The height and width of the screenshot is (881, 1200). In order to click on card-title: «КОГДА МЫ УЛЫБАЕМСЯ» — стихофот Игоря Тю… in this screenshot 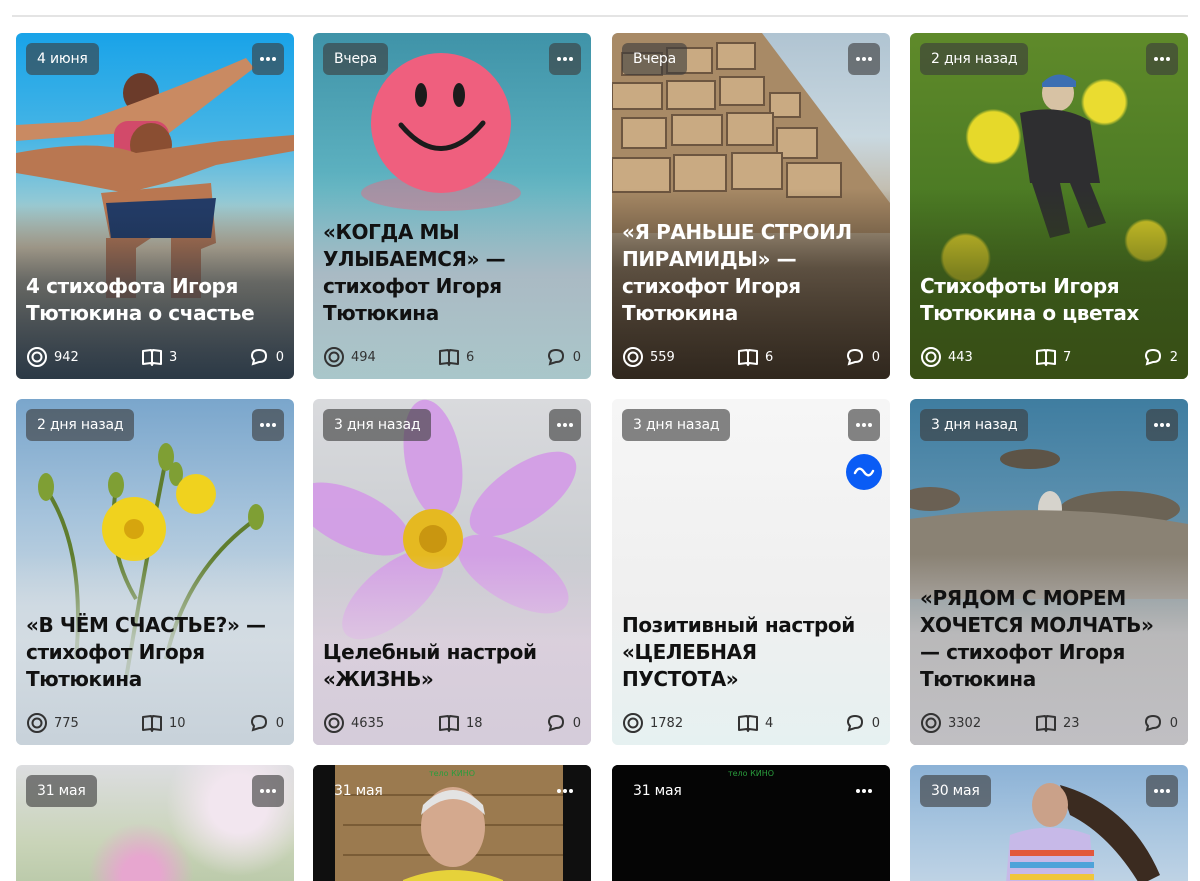, I will do `click(451, 273)`.